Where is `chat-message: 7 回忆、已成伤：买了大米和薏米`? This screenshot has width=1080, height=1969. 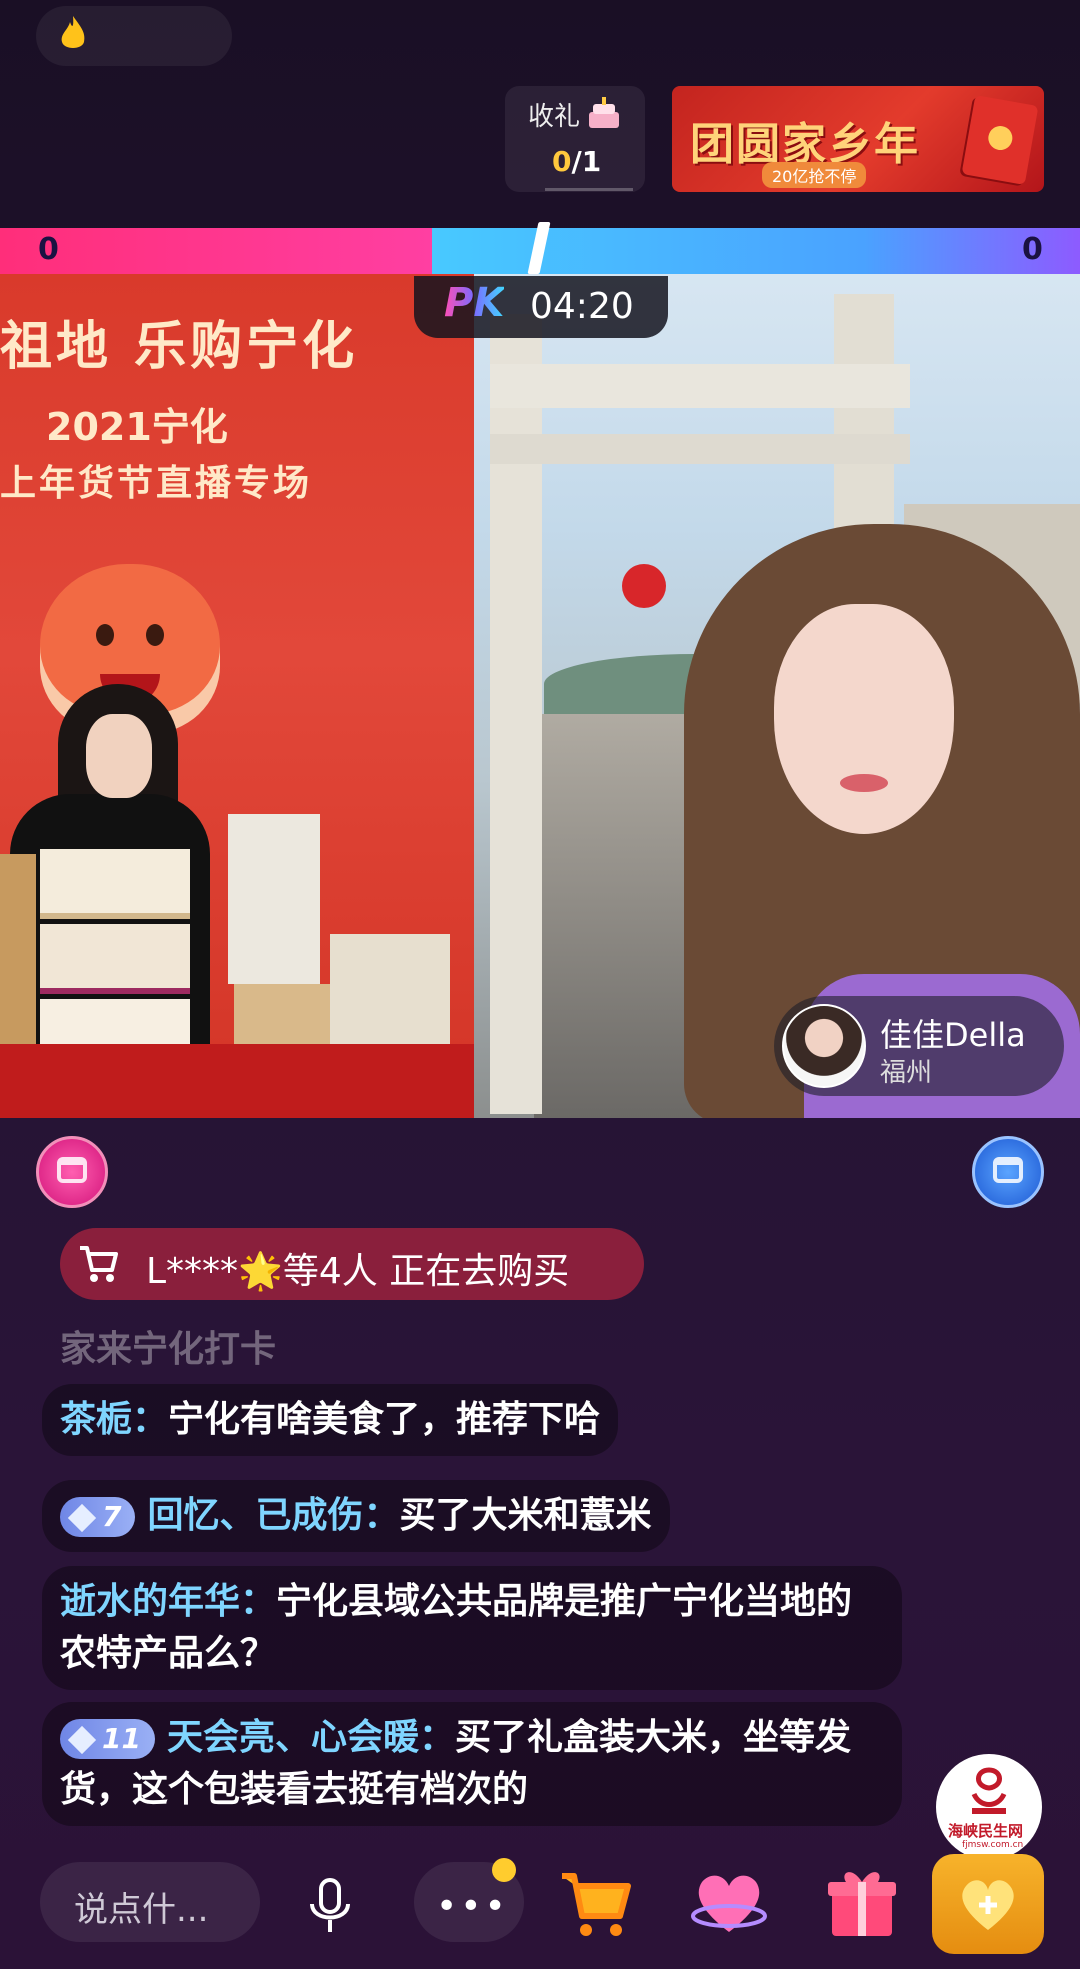
chat-message: 7 回忆、已成伤：买了大米和薏米 is located at coordinates (356, 1516).